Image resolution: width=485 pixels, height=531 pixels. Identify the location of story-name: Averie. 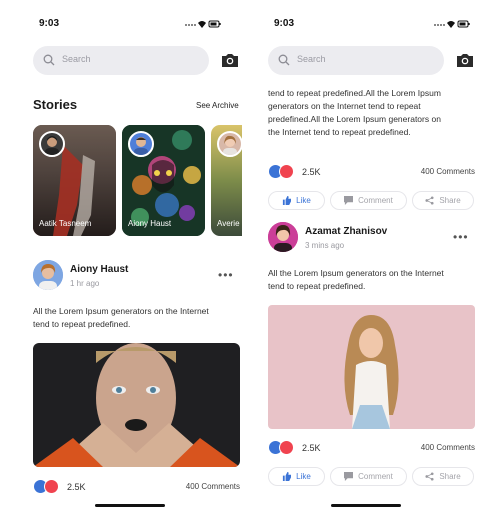
(228, 223).